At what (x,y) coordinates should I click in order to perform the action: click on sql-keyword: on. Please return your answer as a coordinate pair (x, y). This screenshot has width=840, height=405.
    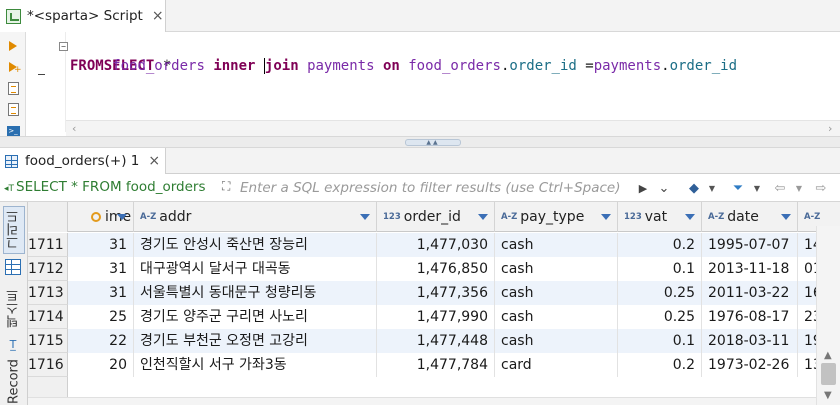
    Looking at the image, I should click on (391, 66).